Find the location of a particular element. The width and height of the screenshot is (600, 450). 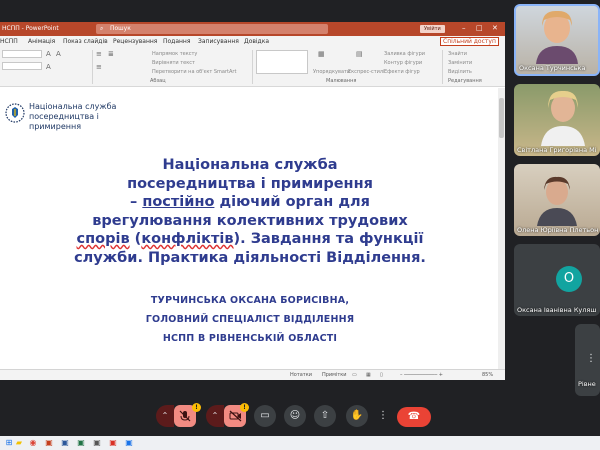

camera-options-chevron-icon: ⌃ is located at coordinates (215, 416).